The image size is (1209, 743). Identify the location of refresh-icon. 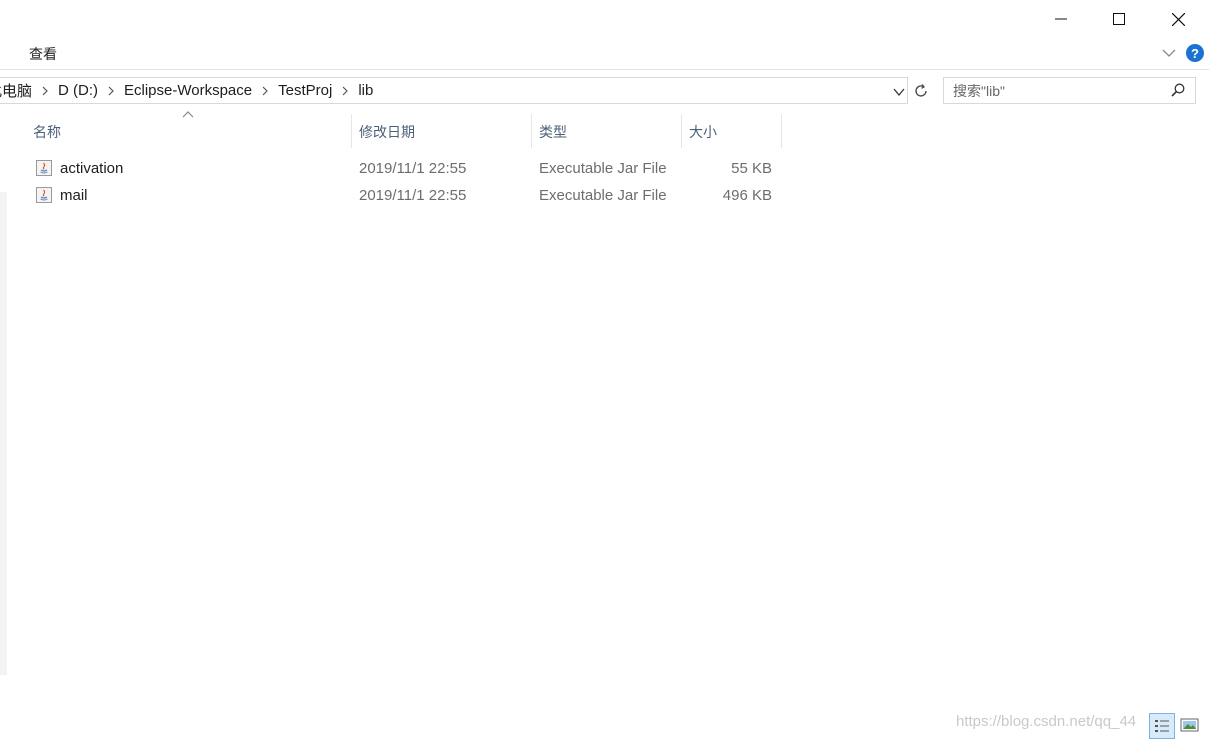
(921, 90).